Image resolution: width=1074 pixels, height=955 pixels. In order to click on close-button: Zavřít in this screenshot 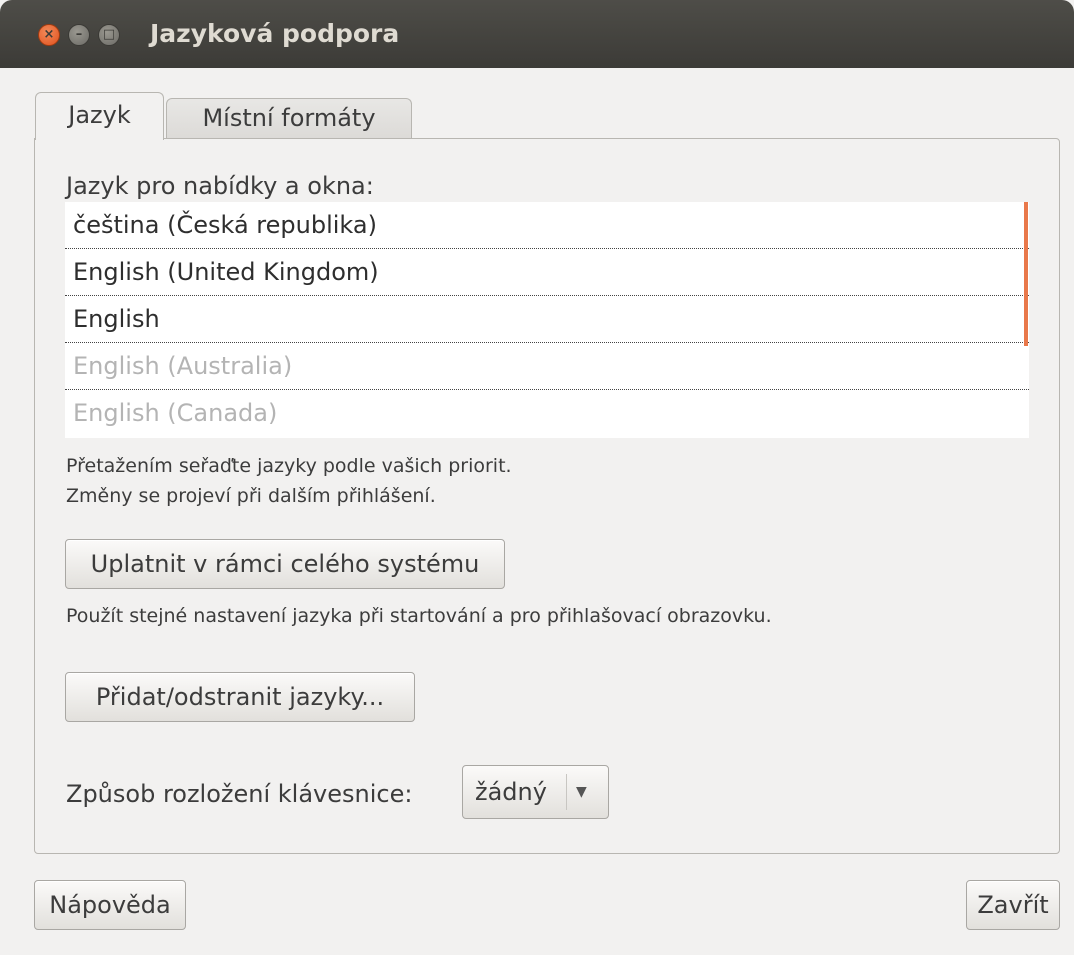, I will do `click(1013, 905)`.